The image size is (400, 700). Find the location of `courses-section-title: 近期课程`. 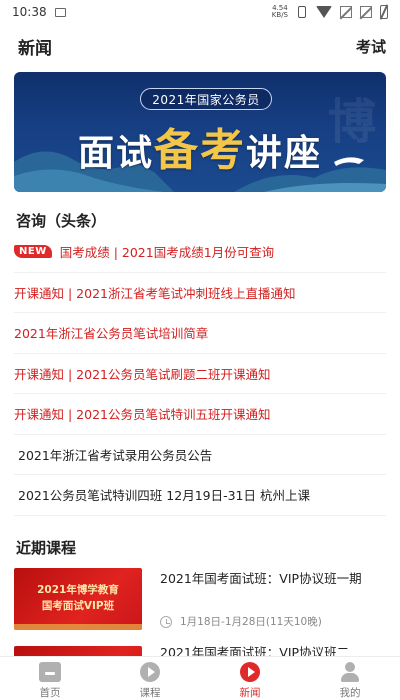

courses-section-title: 近期课程 is located at coordinates (46, 548).